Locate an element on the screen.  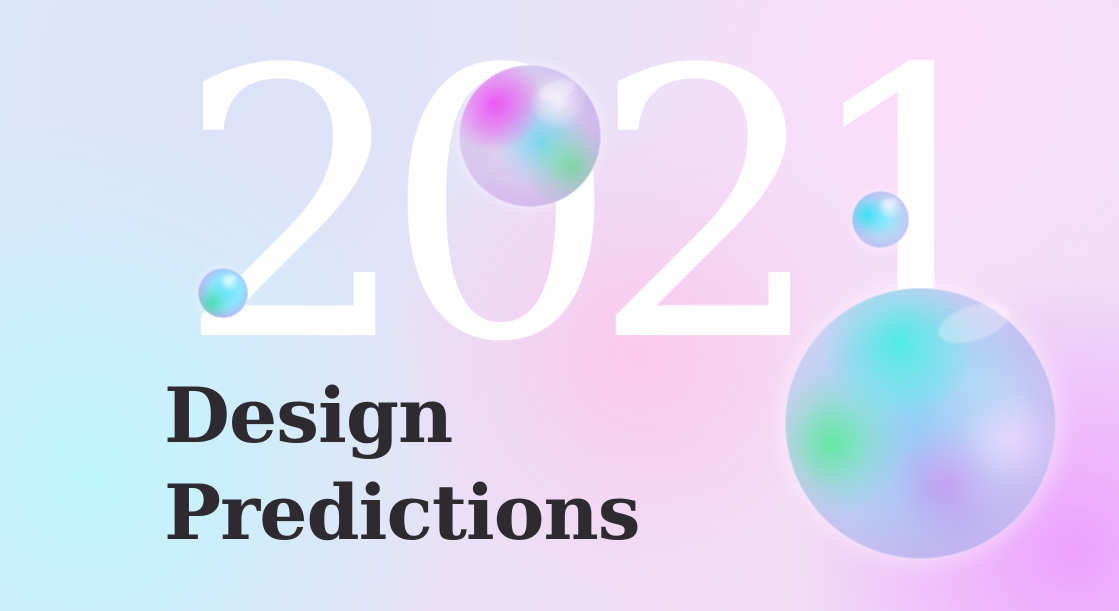
left-small-sphere is located at coordinates (223, 293).